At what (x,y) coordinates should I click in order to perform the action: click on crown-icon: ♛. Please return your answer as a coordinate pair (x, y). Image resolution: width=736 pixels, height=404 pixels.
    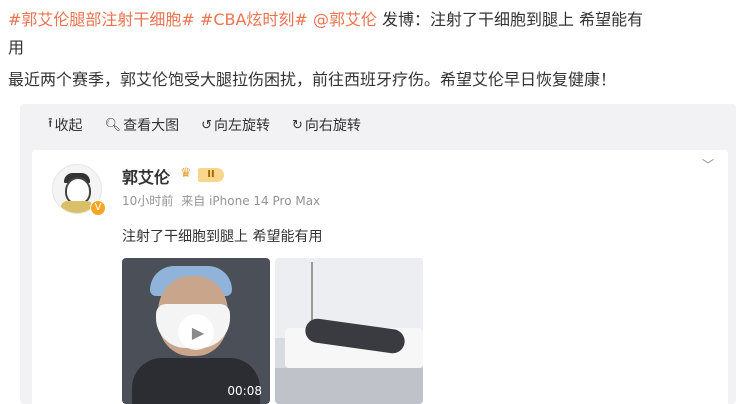
    Looking at the image, I should click on (186, 173).